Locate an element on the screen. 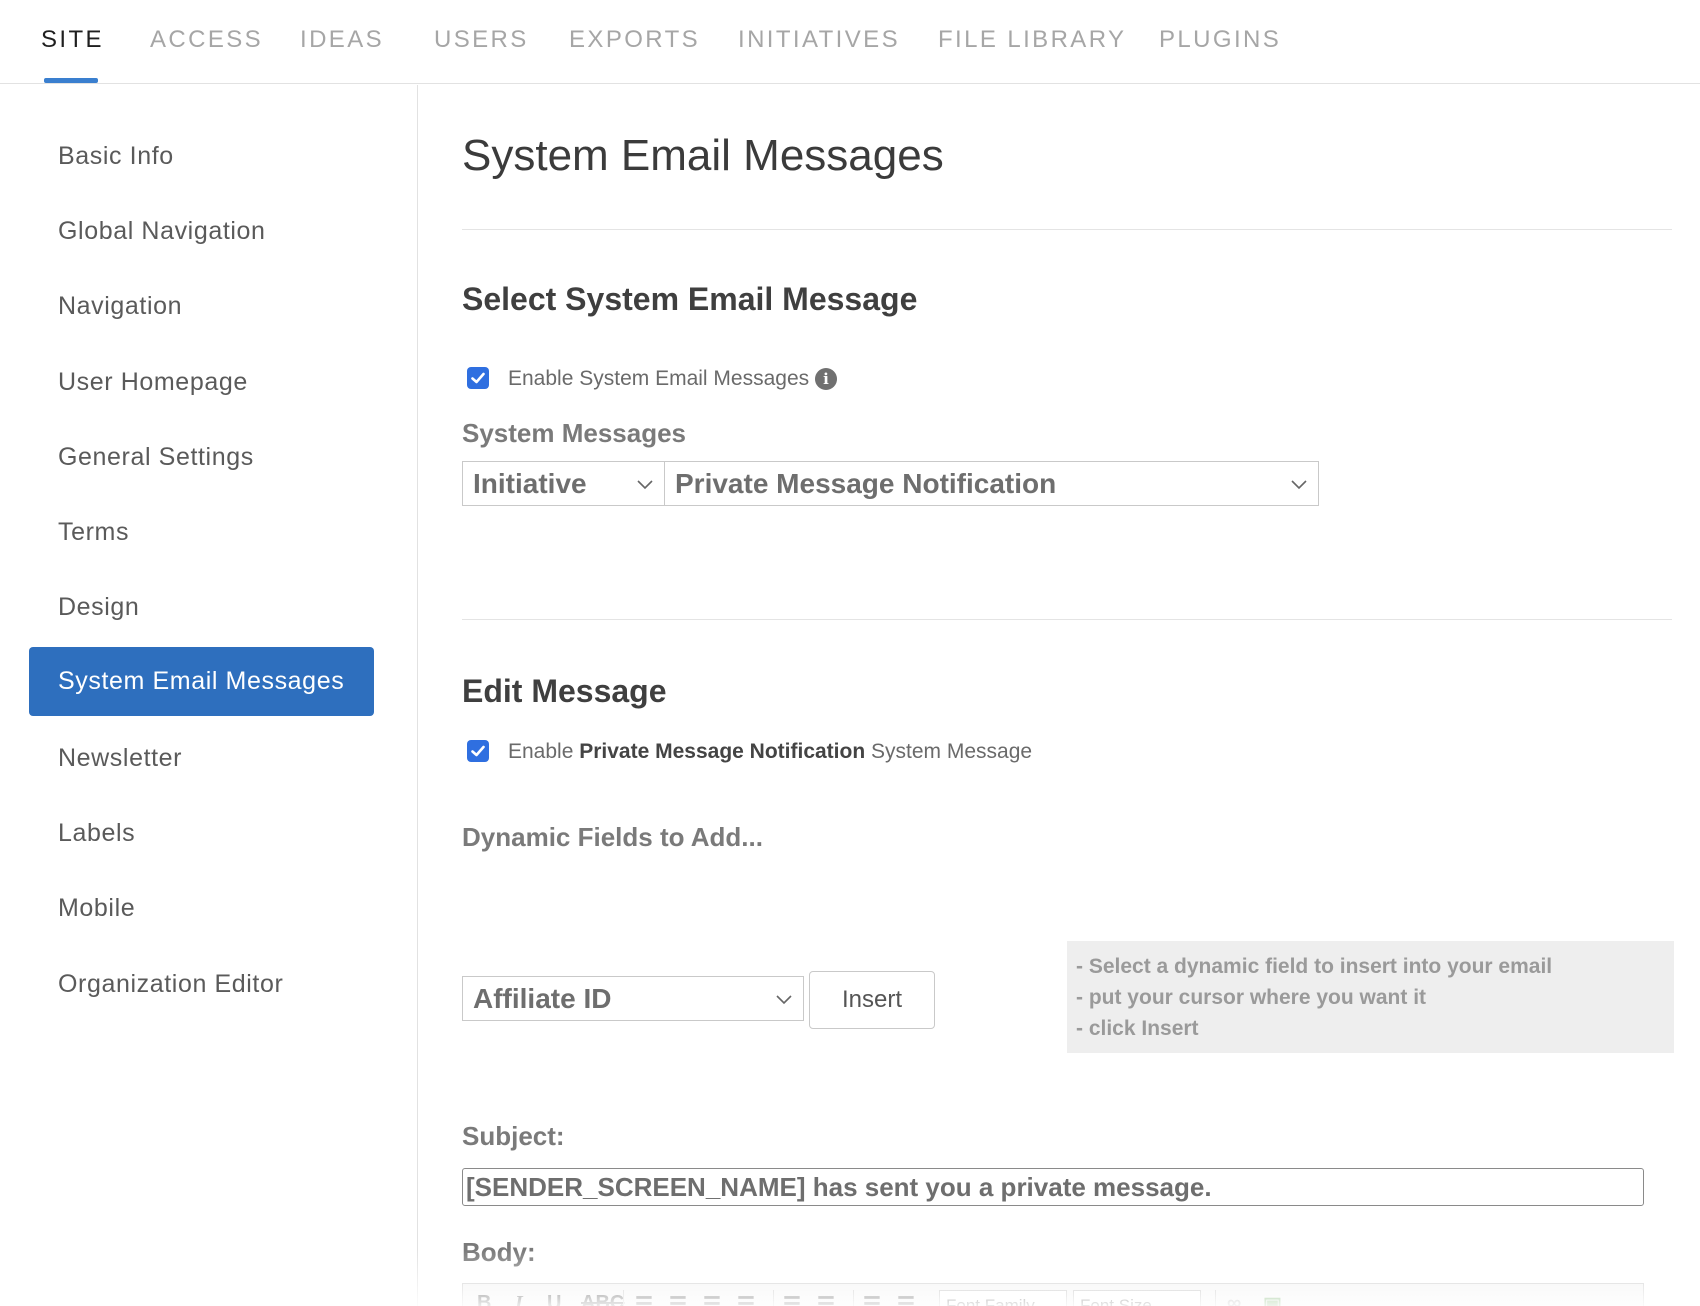 Image resolution: width=1700 pixels, height=1306 pixels. tab-users: USERS is located at coordinates (481, 40).